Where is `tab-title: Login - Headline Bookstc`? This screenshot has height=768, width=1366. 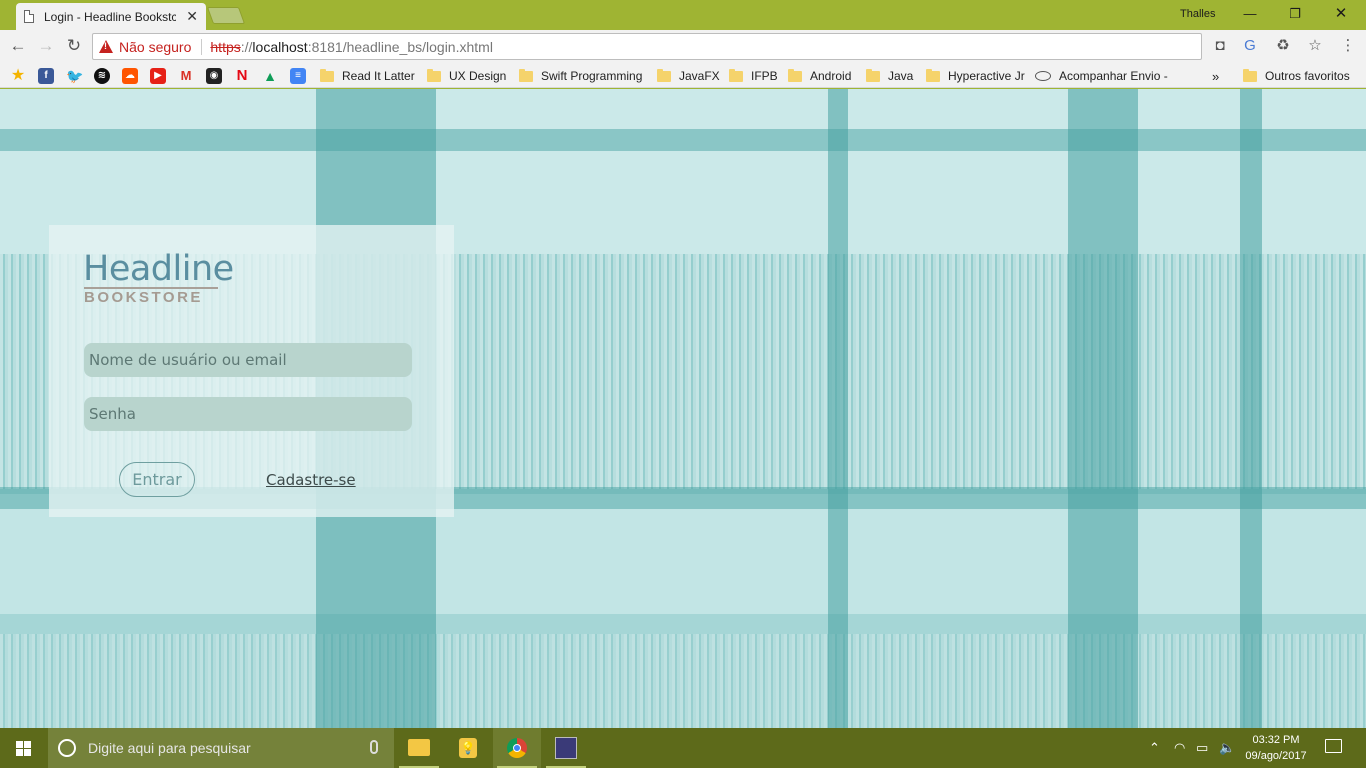 tab-title: Login - Headline Bookstc is located at coordinates (110, 16).